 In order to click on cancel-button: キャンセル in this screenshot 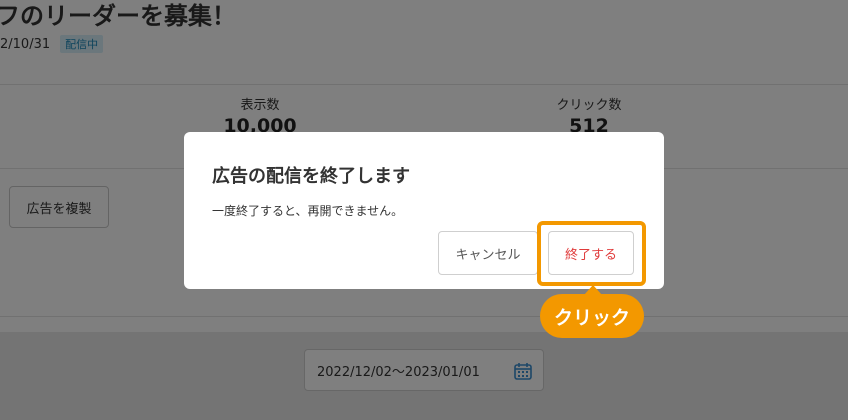, I will do `click(488, 253)`.